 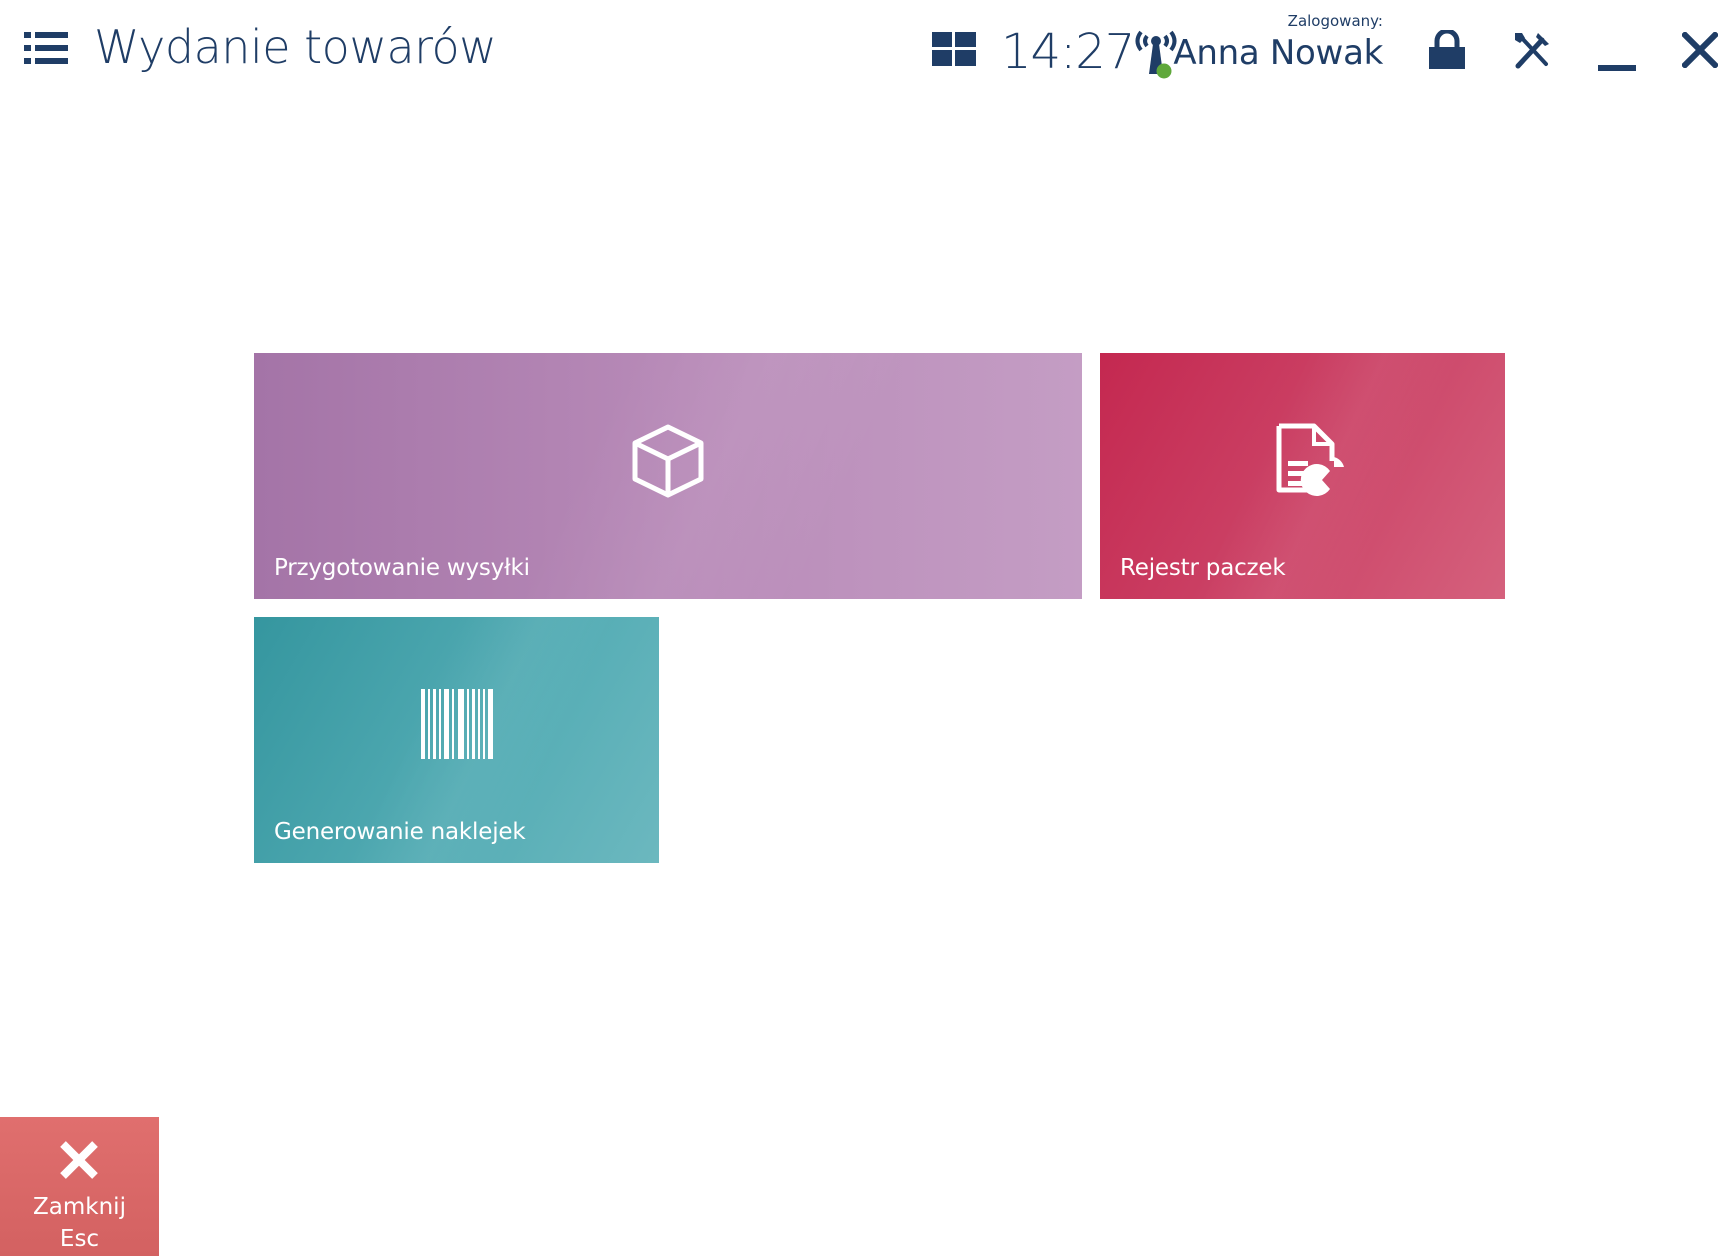 I want to click on lock-button, so click(x=1447, y=51).